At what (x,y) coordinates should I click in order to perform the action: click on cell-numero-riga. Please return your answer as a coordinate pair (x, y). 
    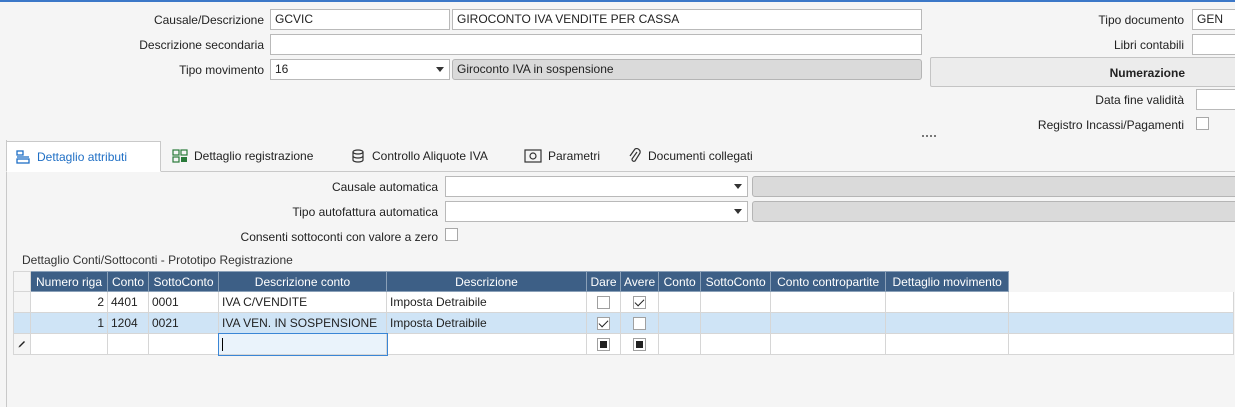
    Looking at the image, I should click on (69, 344).